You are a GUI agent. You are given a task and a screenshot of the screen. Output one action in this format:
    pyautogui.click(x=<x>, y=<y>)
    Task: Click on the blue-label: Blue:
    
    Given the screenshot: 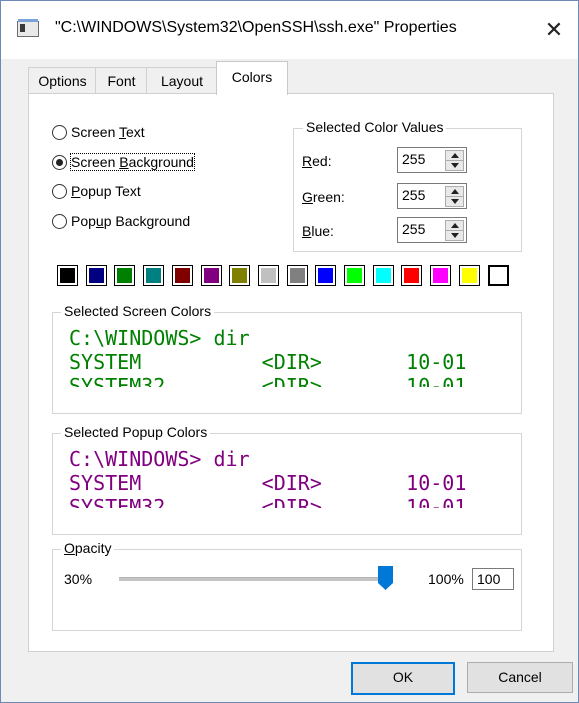 What is the action you would take?
    pyautogui.click(x=318, y=231)
    